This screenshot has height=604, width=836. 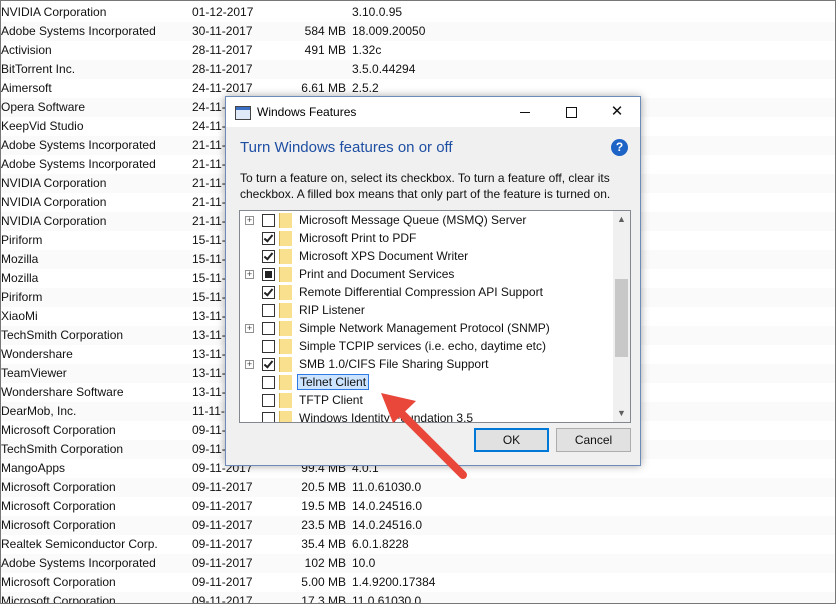 I want to click on program-publisher: TeamViewer, so click(x=34, y=373).